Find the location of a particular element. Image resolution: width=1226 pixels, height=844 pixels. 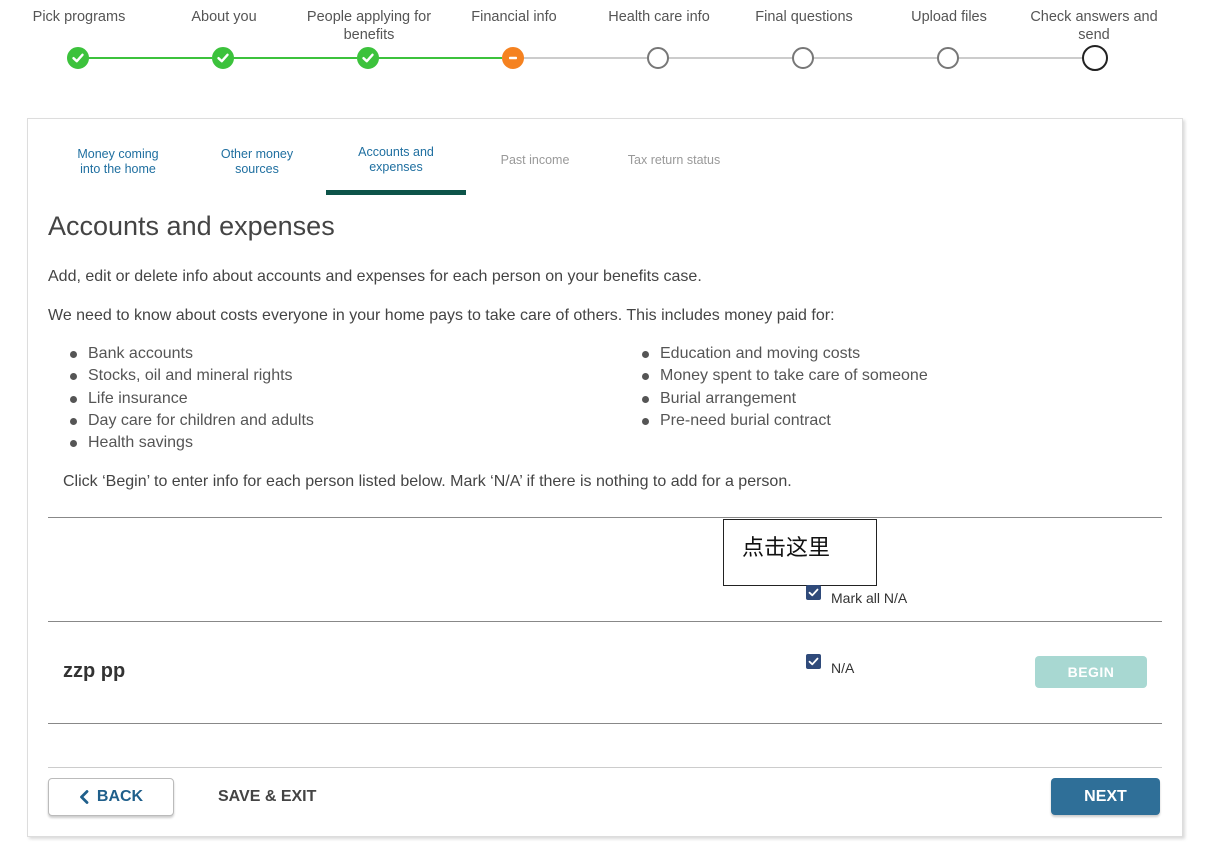

tab-money-coming-into-home: Money coming into the home is located at coordinates (118, 169).